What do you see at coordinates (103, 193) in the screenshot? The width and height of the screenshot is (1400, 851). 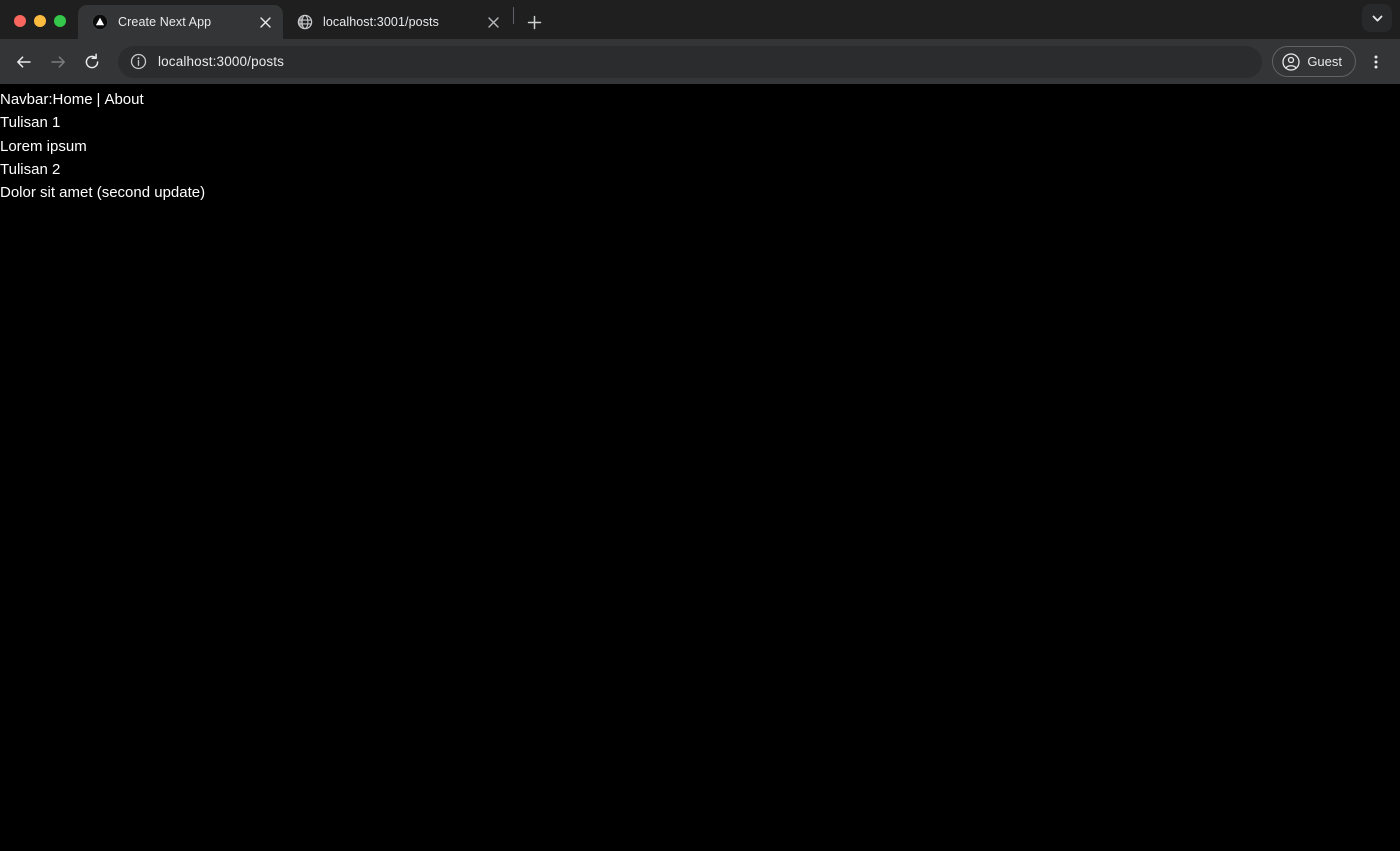 I see `post-body: Dolor sit amet (second update)` at bounding box center [103, 193].